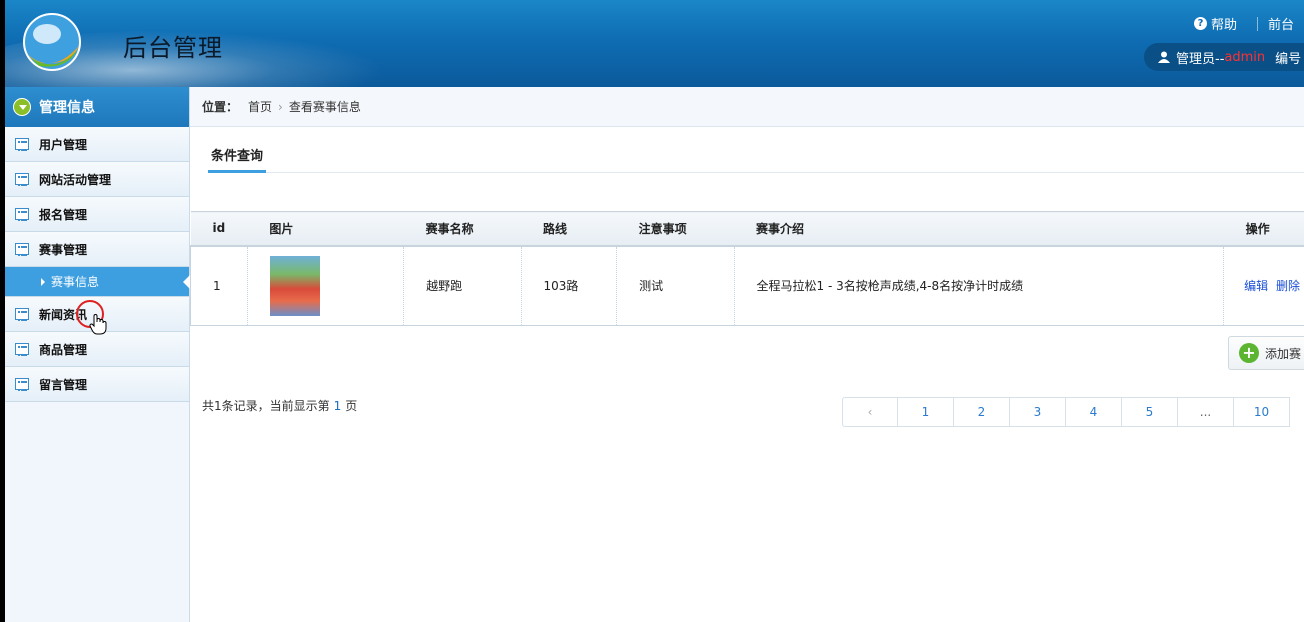 The image size is (1304, 622). Describe the element at coordinates (1281, 23) in the screenshot. I see `frontend-link: 前台` at that location.